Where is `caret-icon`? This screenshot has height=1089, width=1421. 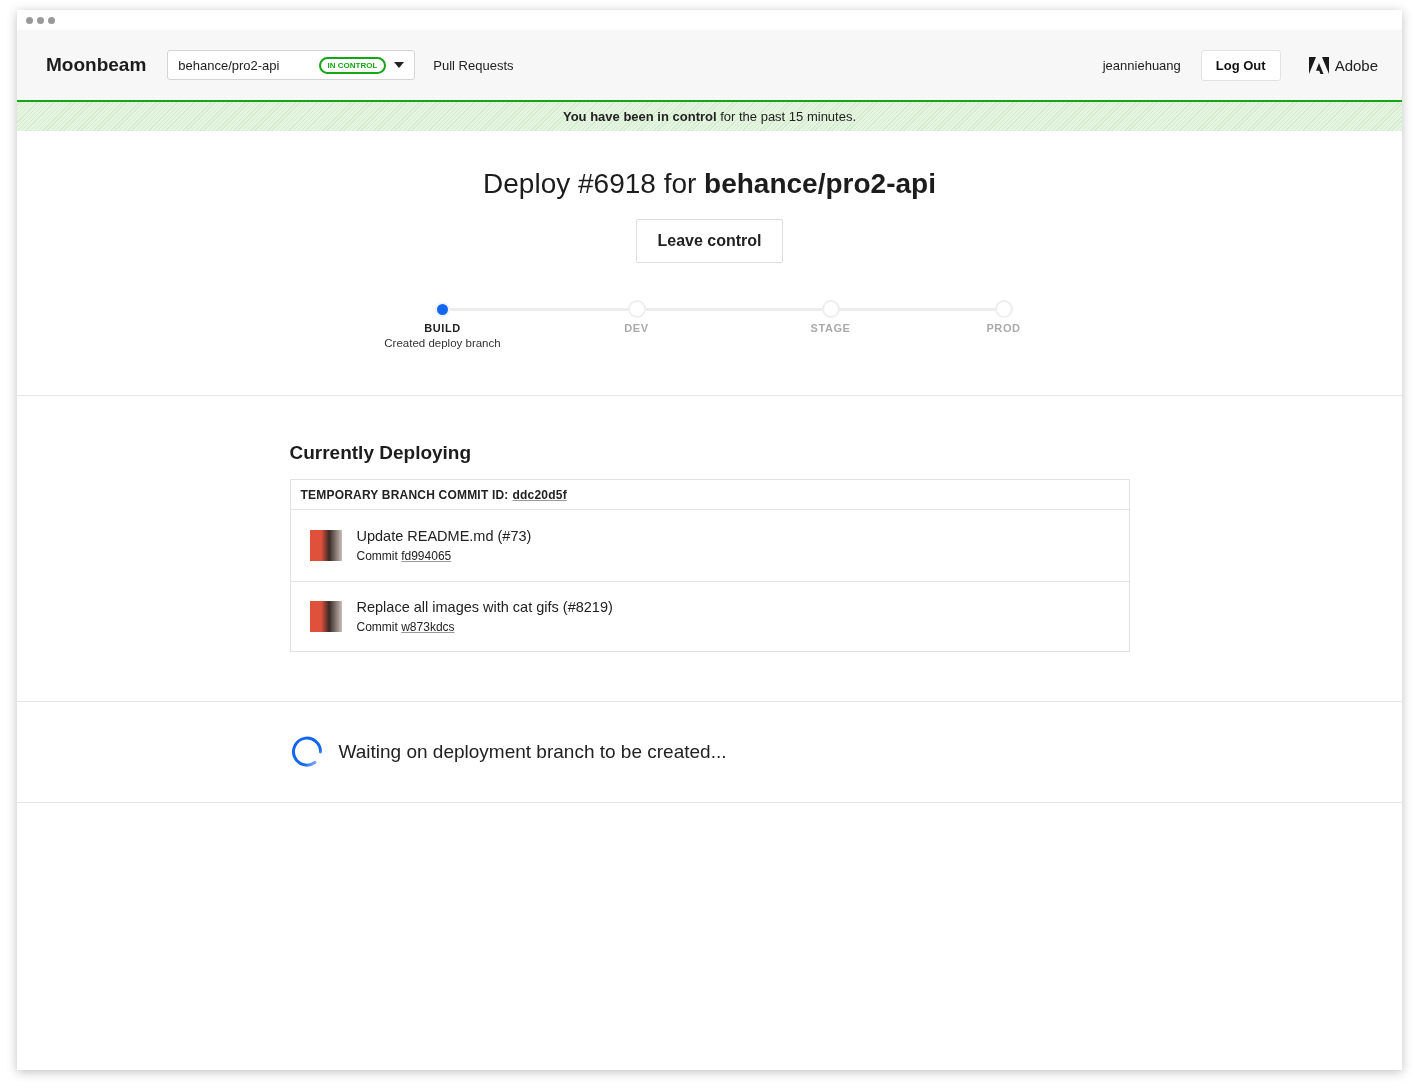 caret-icon is located at coordinates (399, 65).